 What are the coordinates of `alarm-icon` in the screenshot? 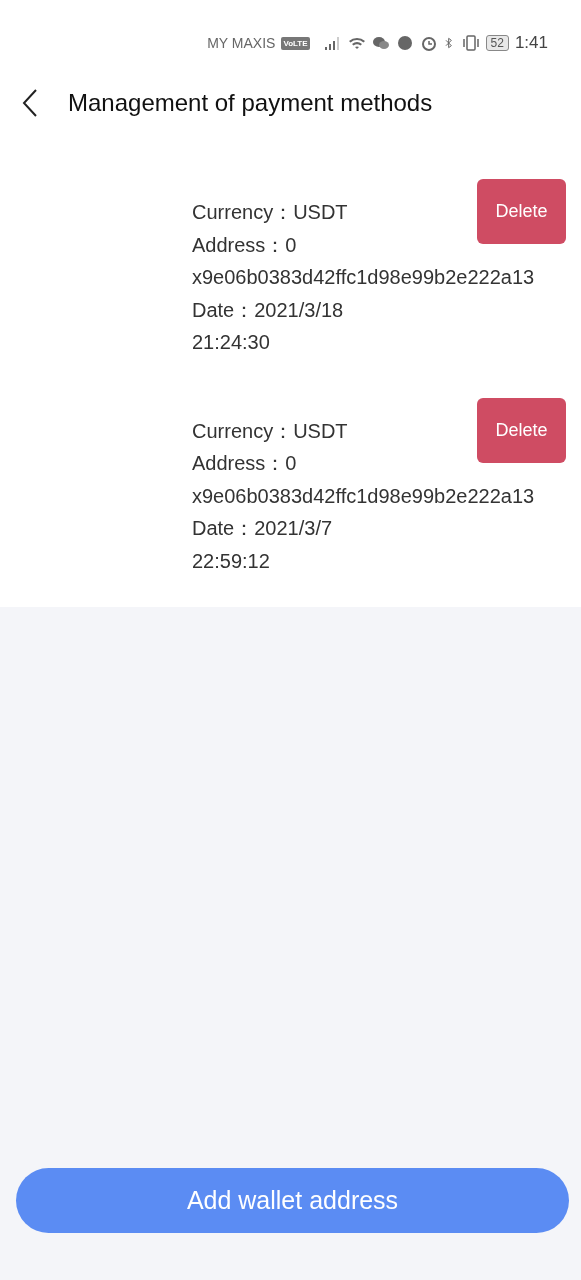 It's located at (428, 43).